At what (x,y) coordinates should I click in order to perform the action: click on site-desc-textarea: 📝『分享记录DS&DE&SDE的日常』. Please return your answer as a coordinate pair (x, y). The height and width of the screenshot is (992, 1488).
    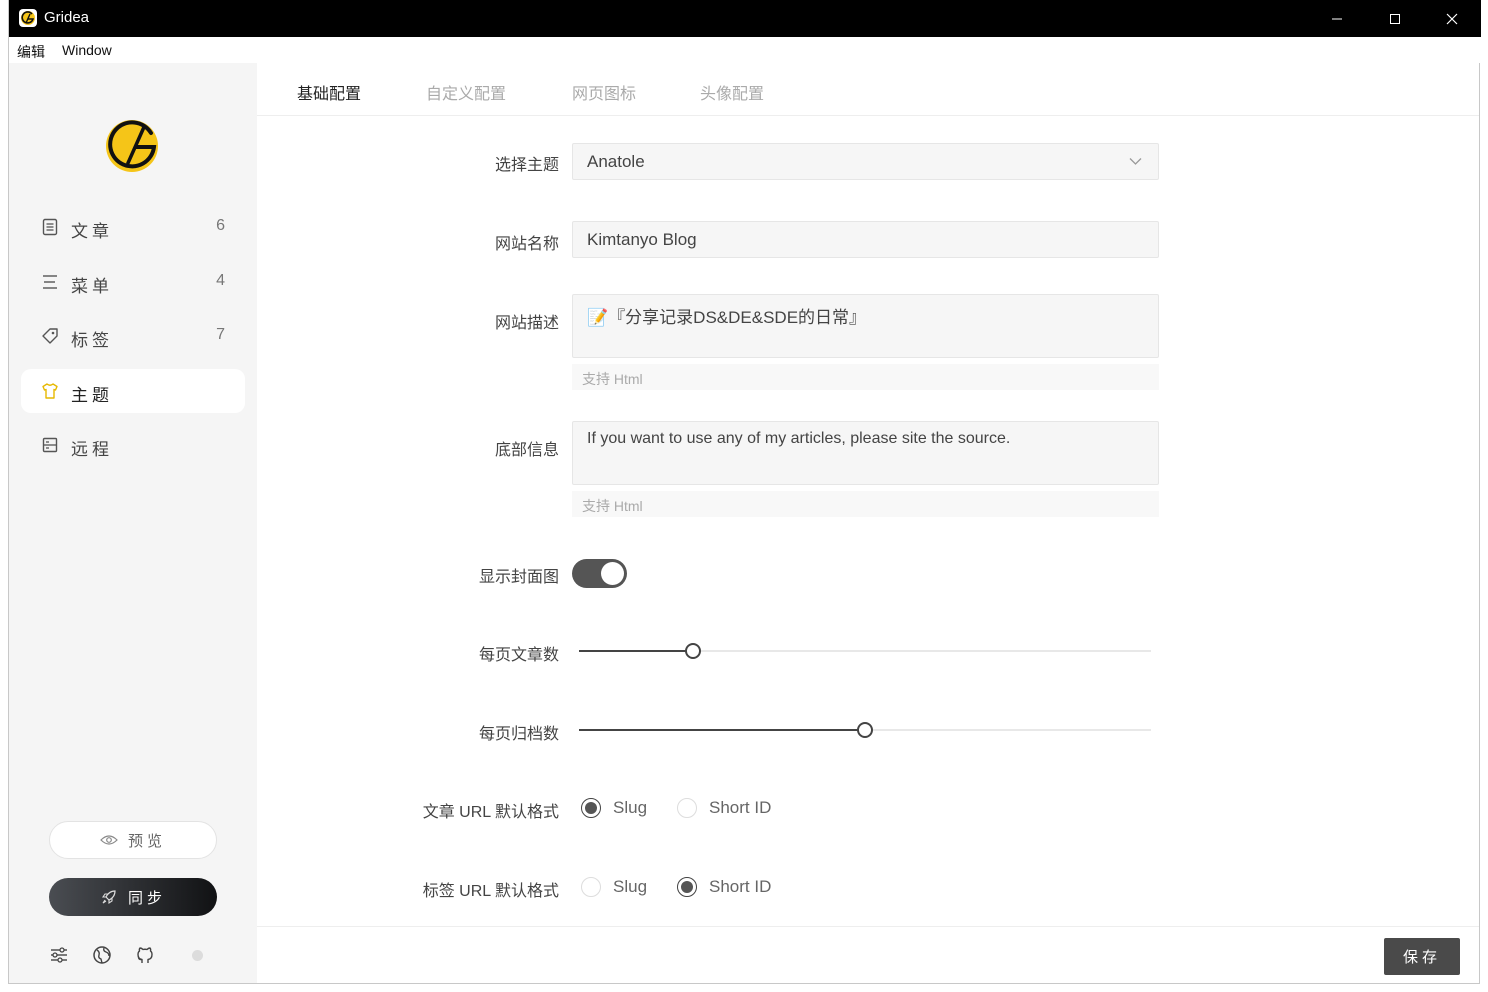
    Looking at the image, I should click on (865, 326).